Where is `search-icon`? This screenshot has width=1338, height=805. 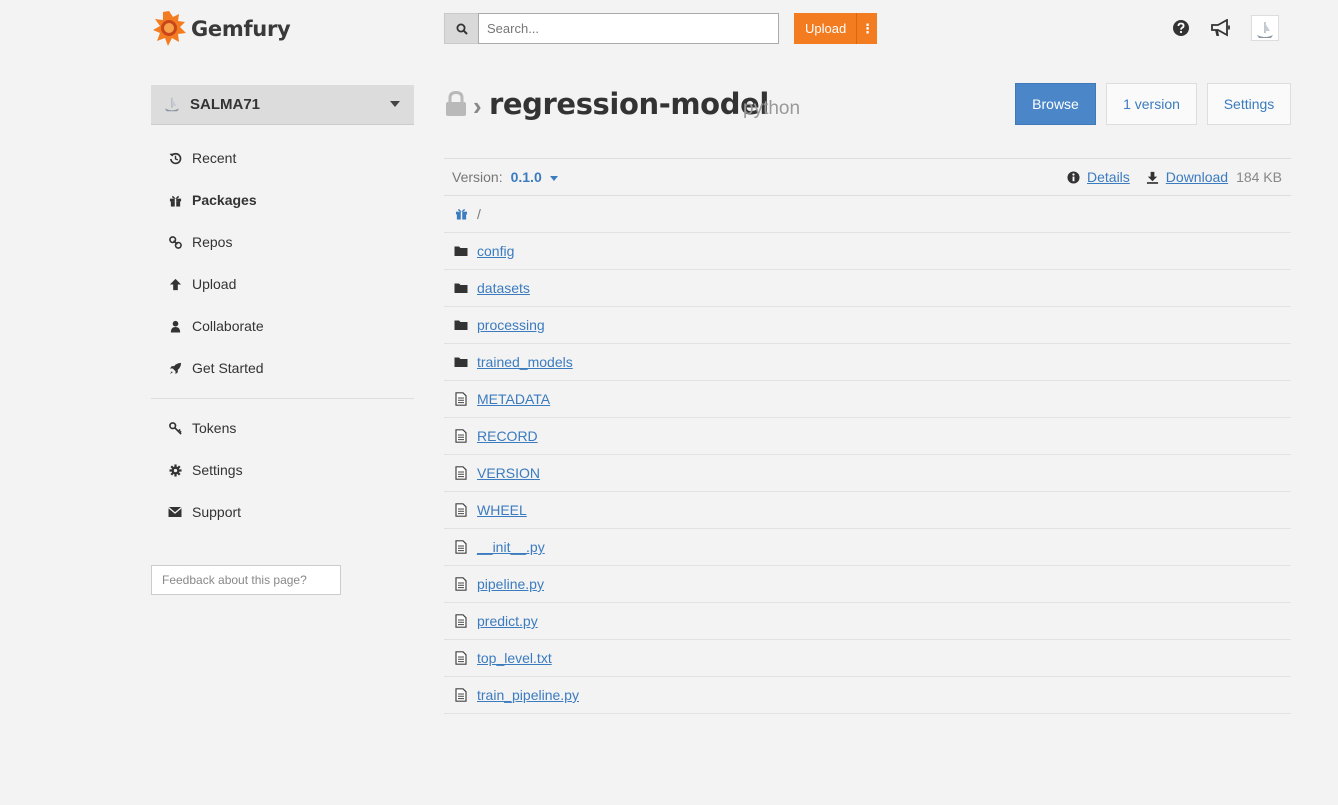
search-icon is located at coordinates (462, 29).